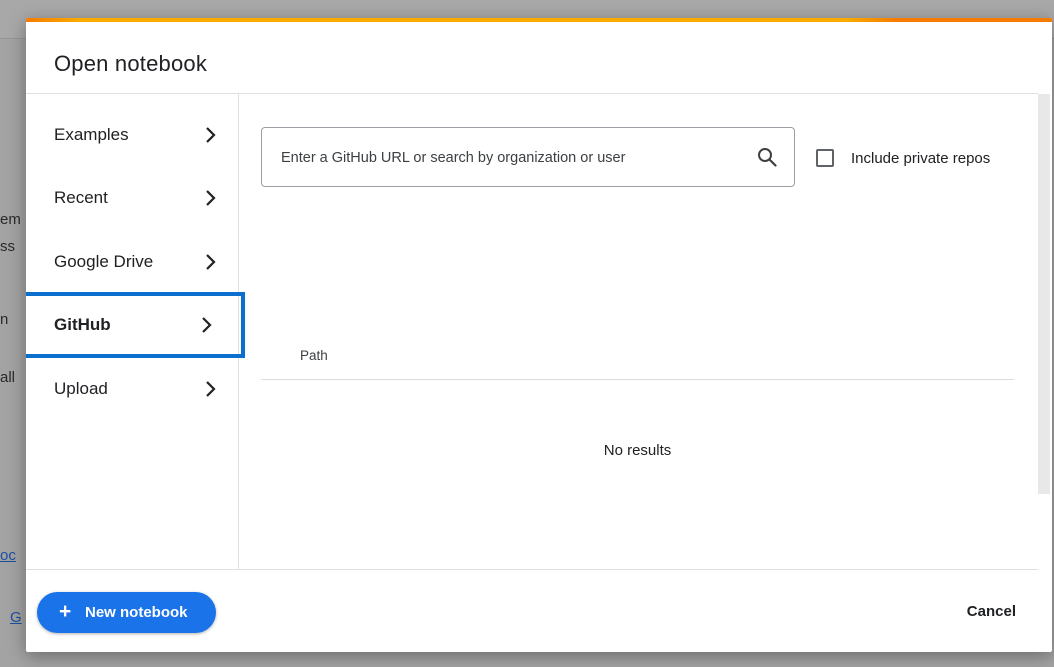  I want to click on new-notebook-button: + New notebook, so click(126, 612).